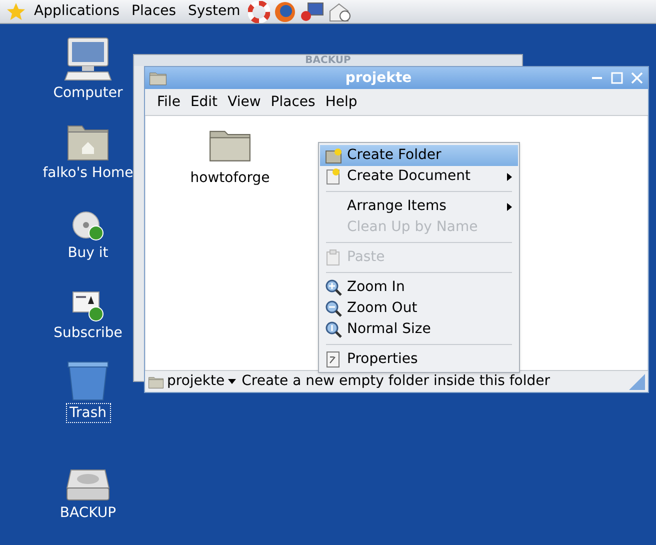 Image resolution: width=656 pixels, height=545 pixels. Describe the element at coordinates (230, 178) in the screenshot. I see `folder-label: howtoforge` at that location.